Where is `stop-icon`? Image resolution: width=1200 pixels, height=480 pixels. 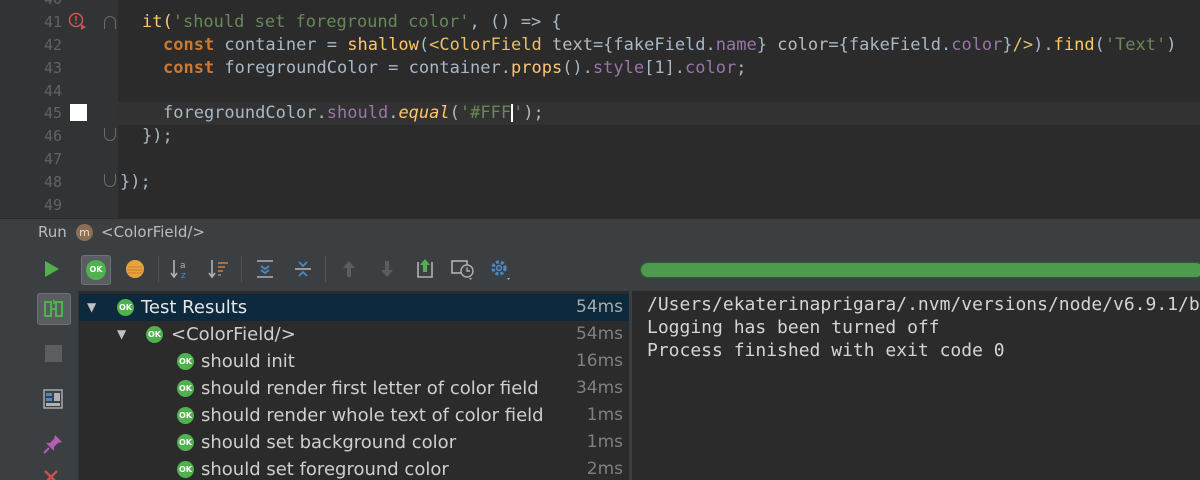 stop-icon is located at coordinates (53, 353).